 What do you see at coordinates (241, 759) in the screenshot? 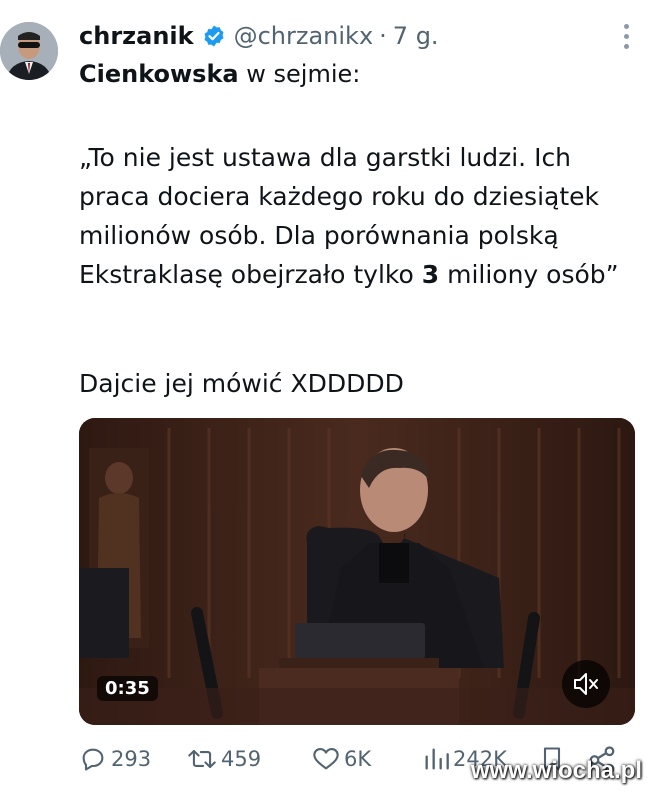
I see `retweet-count: 459` at bounding box center [241, 759].